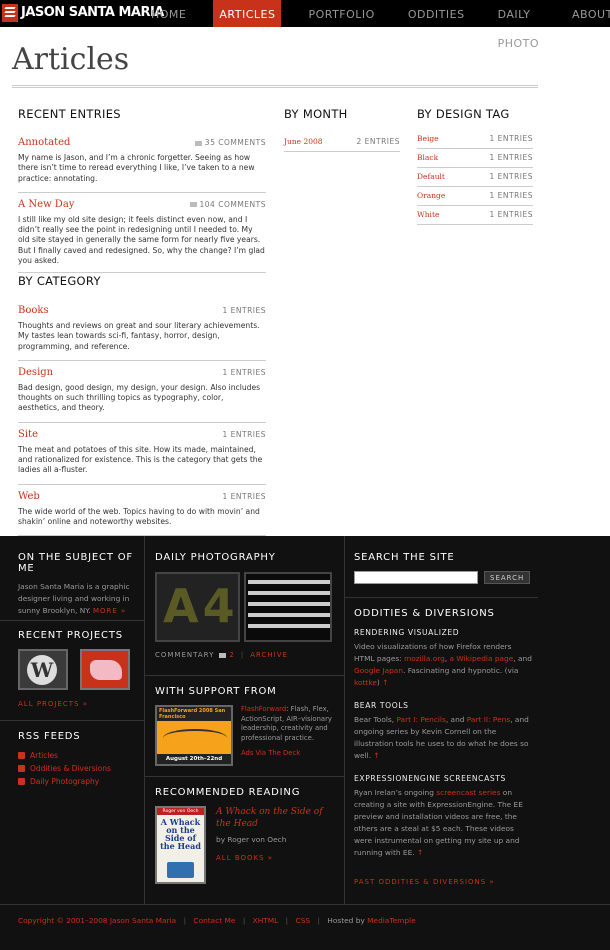 The width and height of the screenshot is (610, 950). Describe the element at coordinates (194, 714) in the screenshot. I see `ad-title: FlashForward 2008 San Francisco` at that location.